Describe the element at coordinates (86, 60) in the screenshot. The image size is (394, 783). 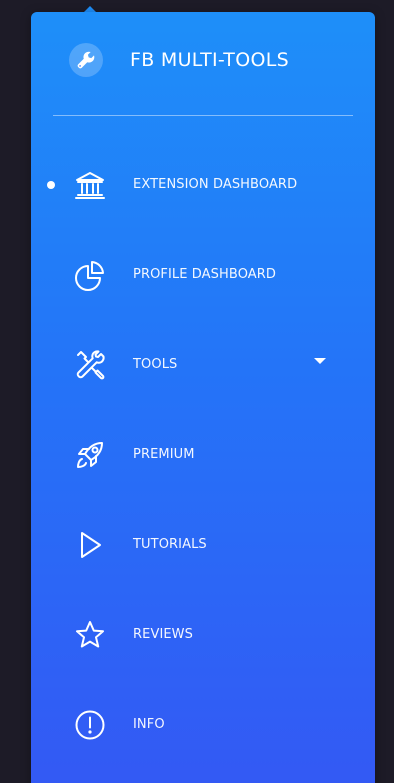
I see `wrench-icon` at that location.